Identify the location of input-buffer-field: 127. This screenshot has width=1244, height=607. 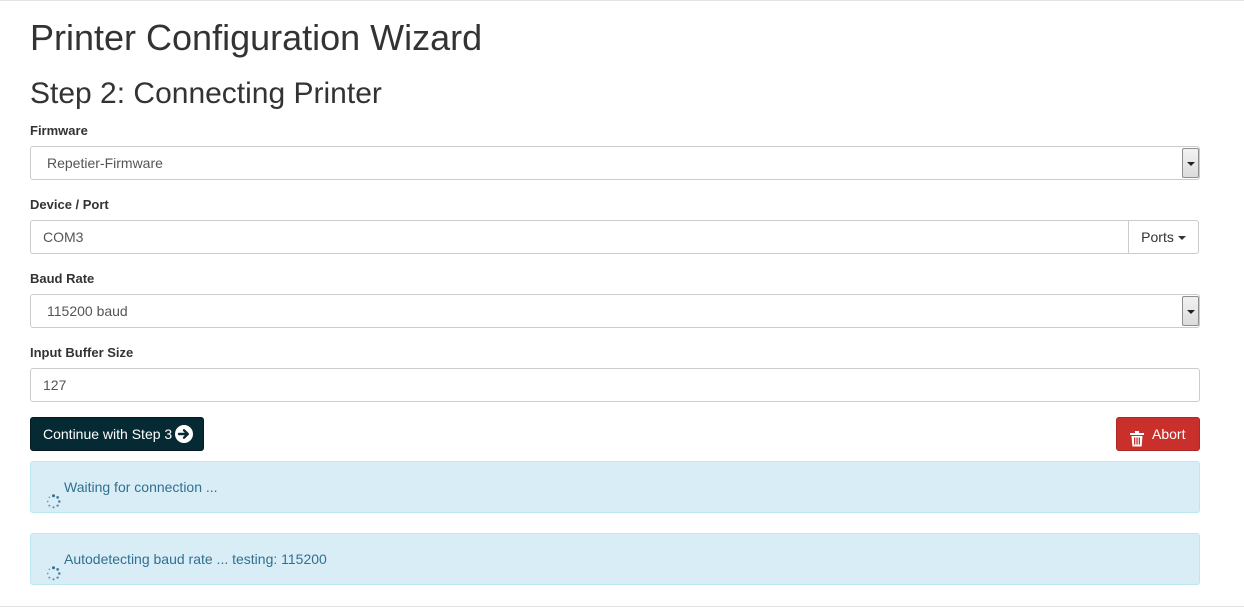
(615, 385).